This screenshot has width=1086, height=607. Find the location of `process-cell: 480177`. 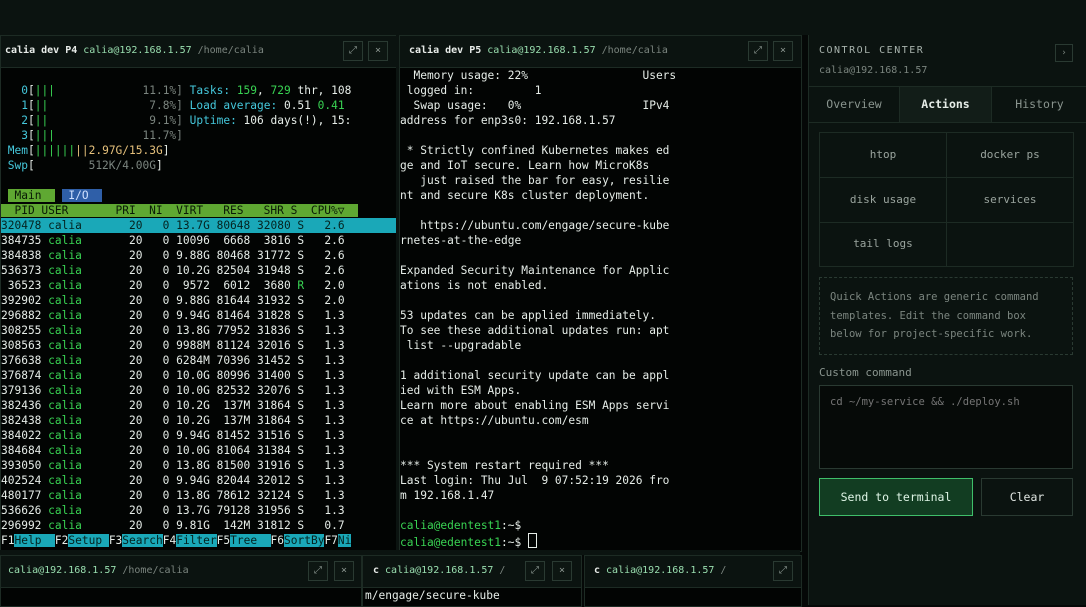

process-cell: 480177 is located at coordinates (25, 495).